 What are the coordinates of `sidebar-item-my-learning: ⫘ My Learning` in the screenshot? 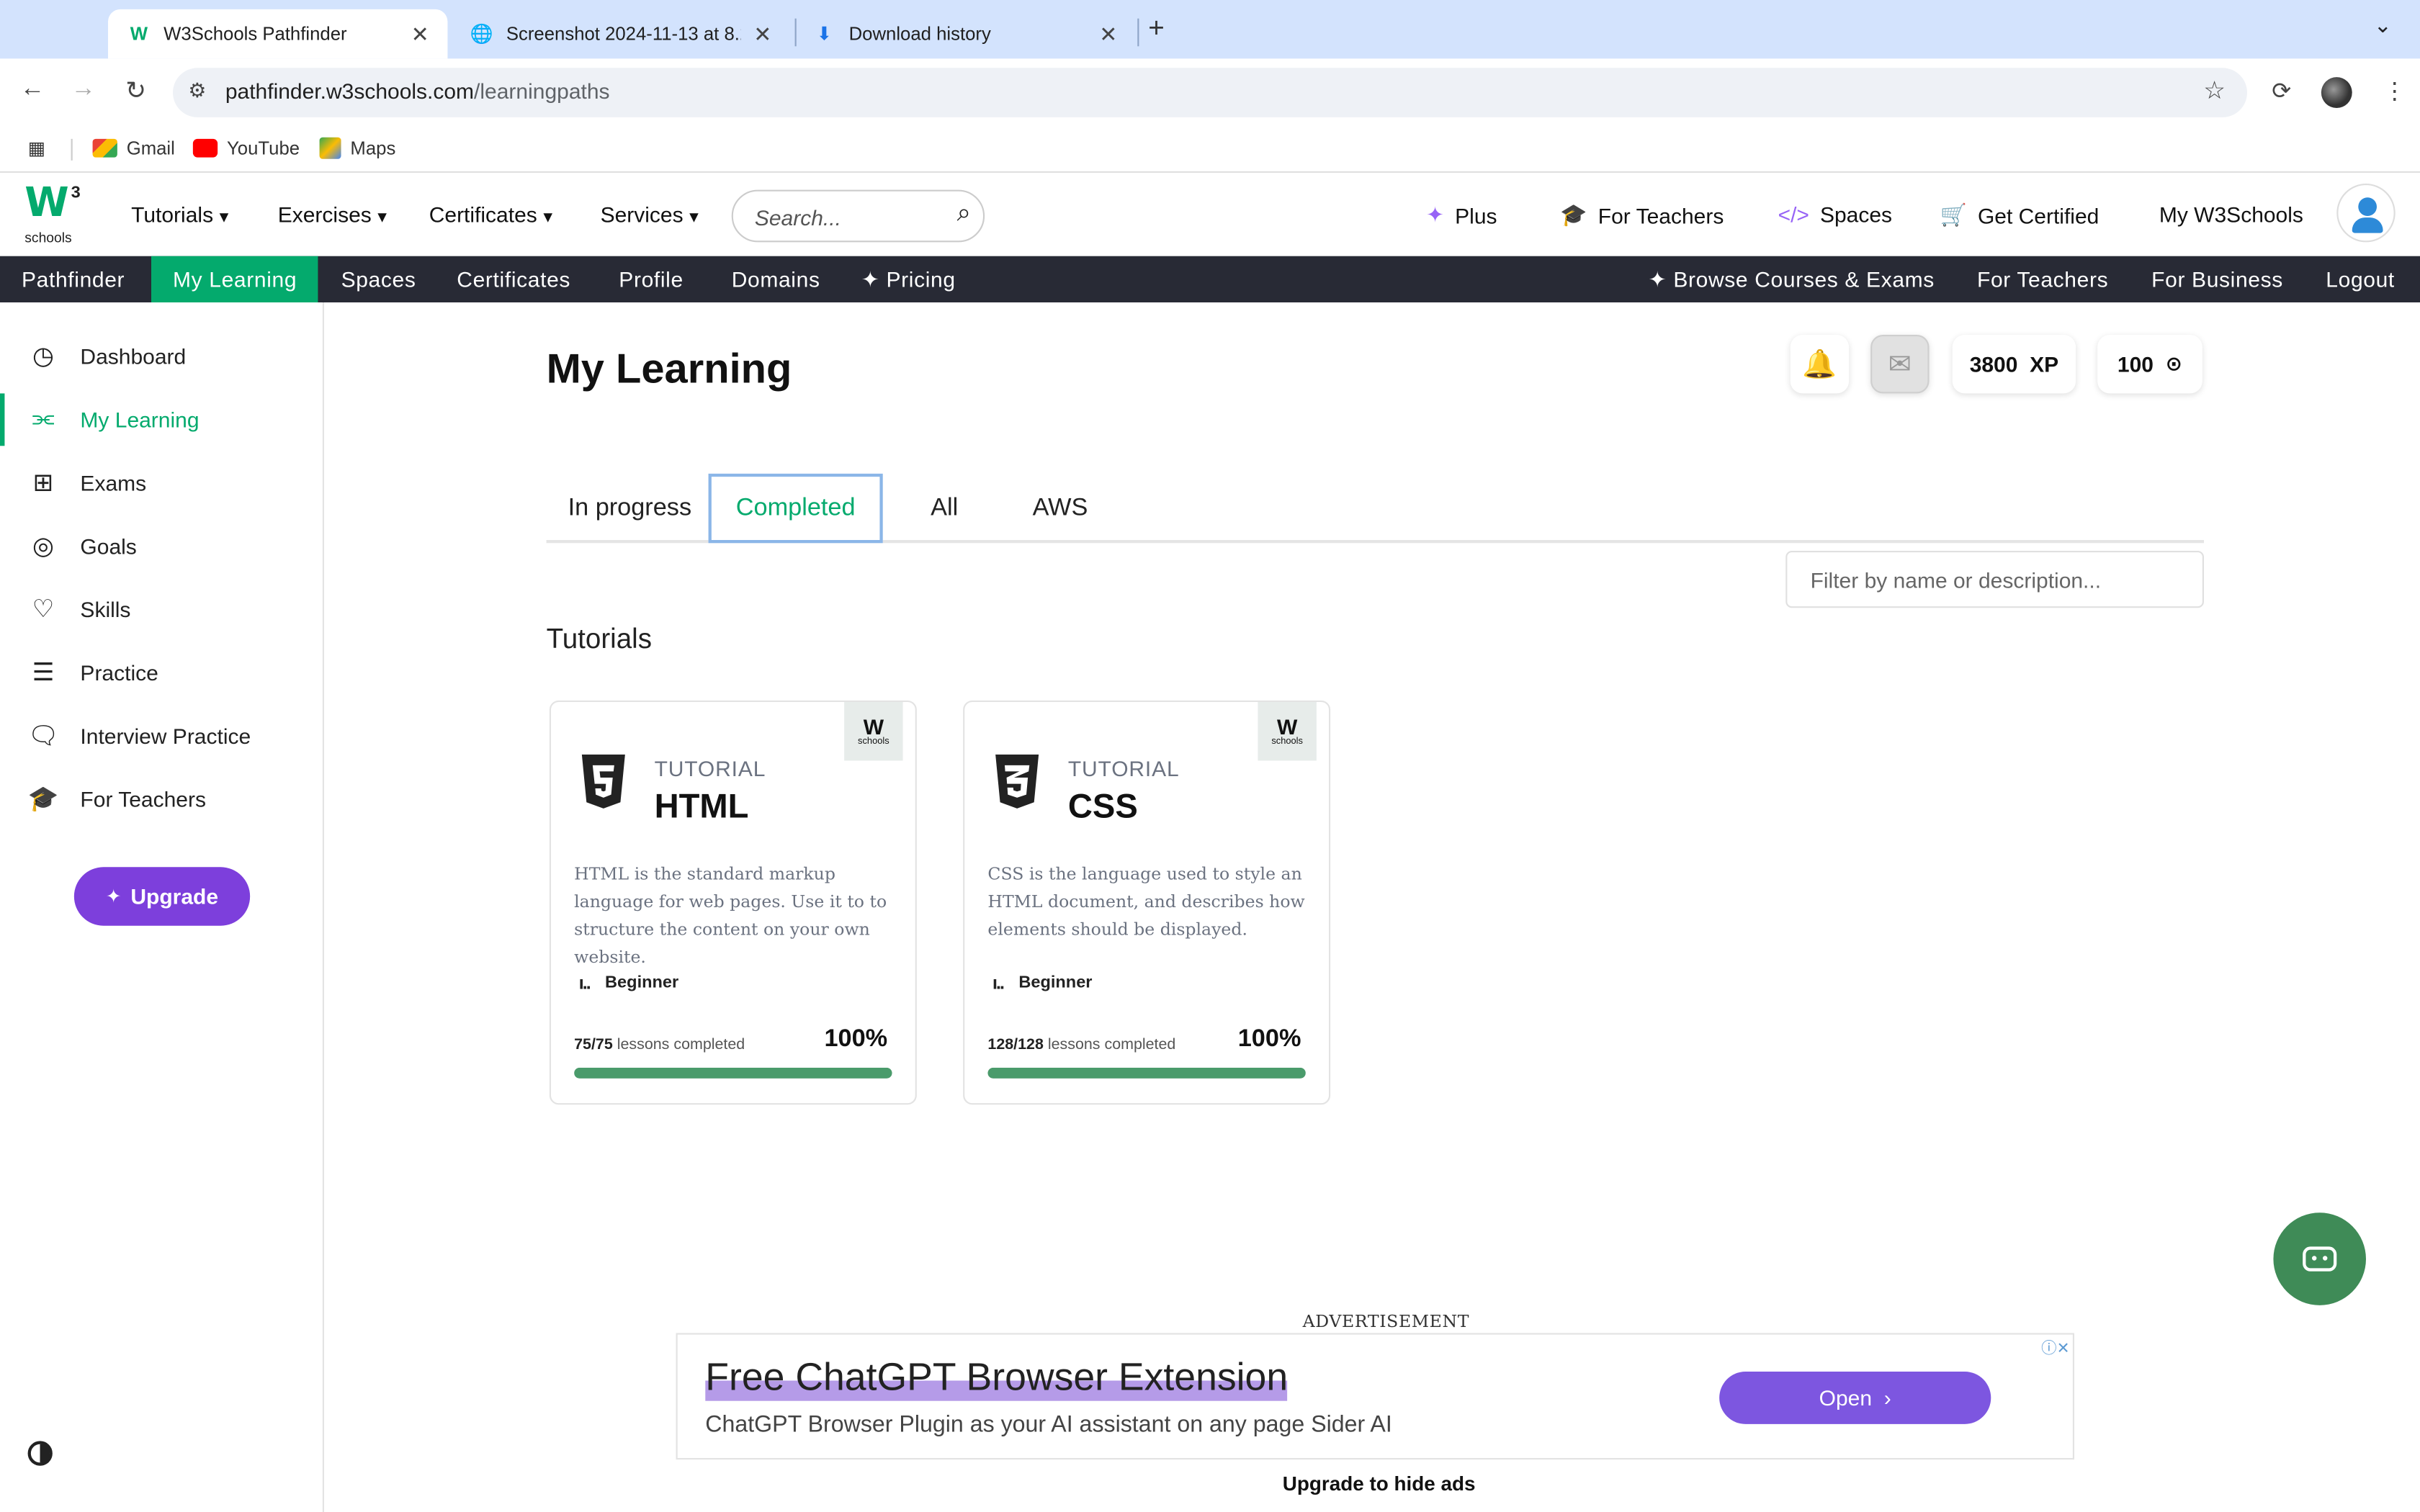 It's located at (161, 419).